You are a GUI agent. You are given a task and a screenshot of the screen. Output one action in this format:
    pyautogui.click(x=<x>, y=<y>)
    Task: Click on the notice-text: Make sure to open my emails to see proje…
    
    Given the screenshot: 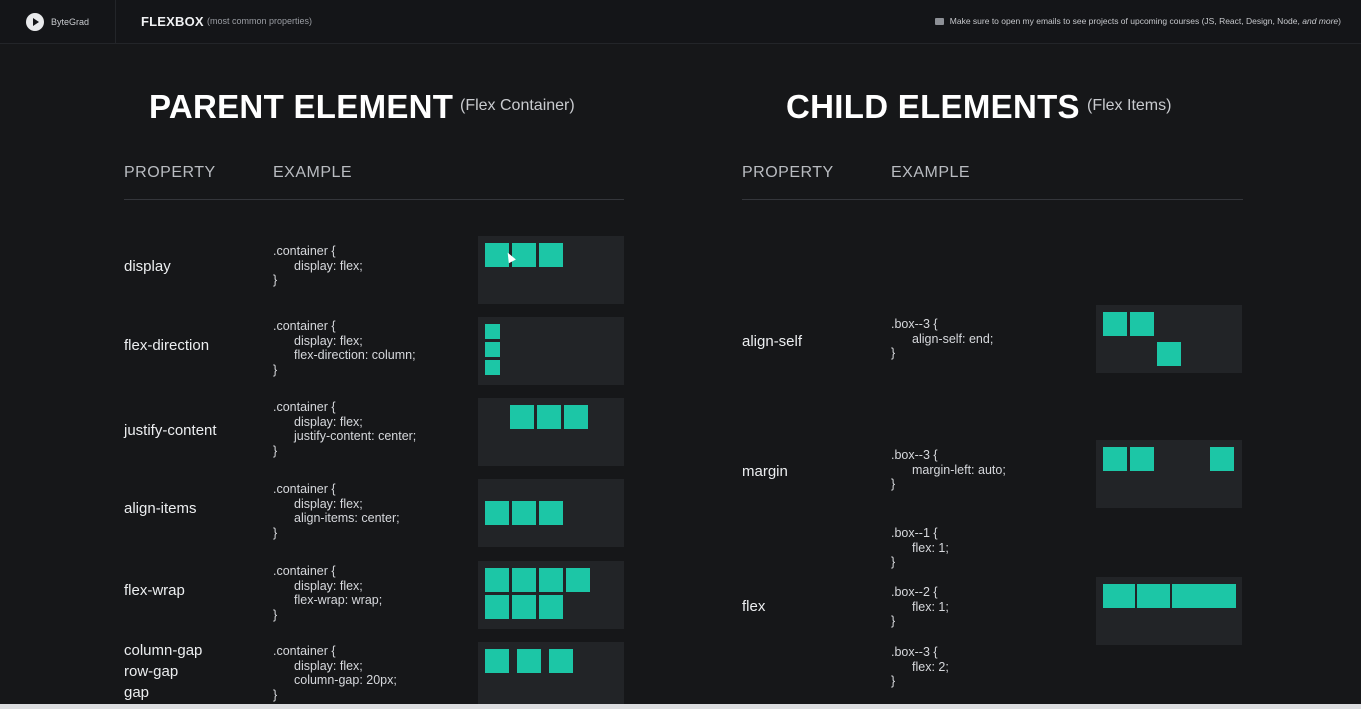 What is the action you would take?
    pyautogui.click(x=1145, y=21)
    